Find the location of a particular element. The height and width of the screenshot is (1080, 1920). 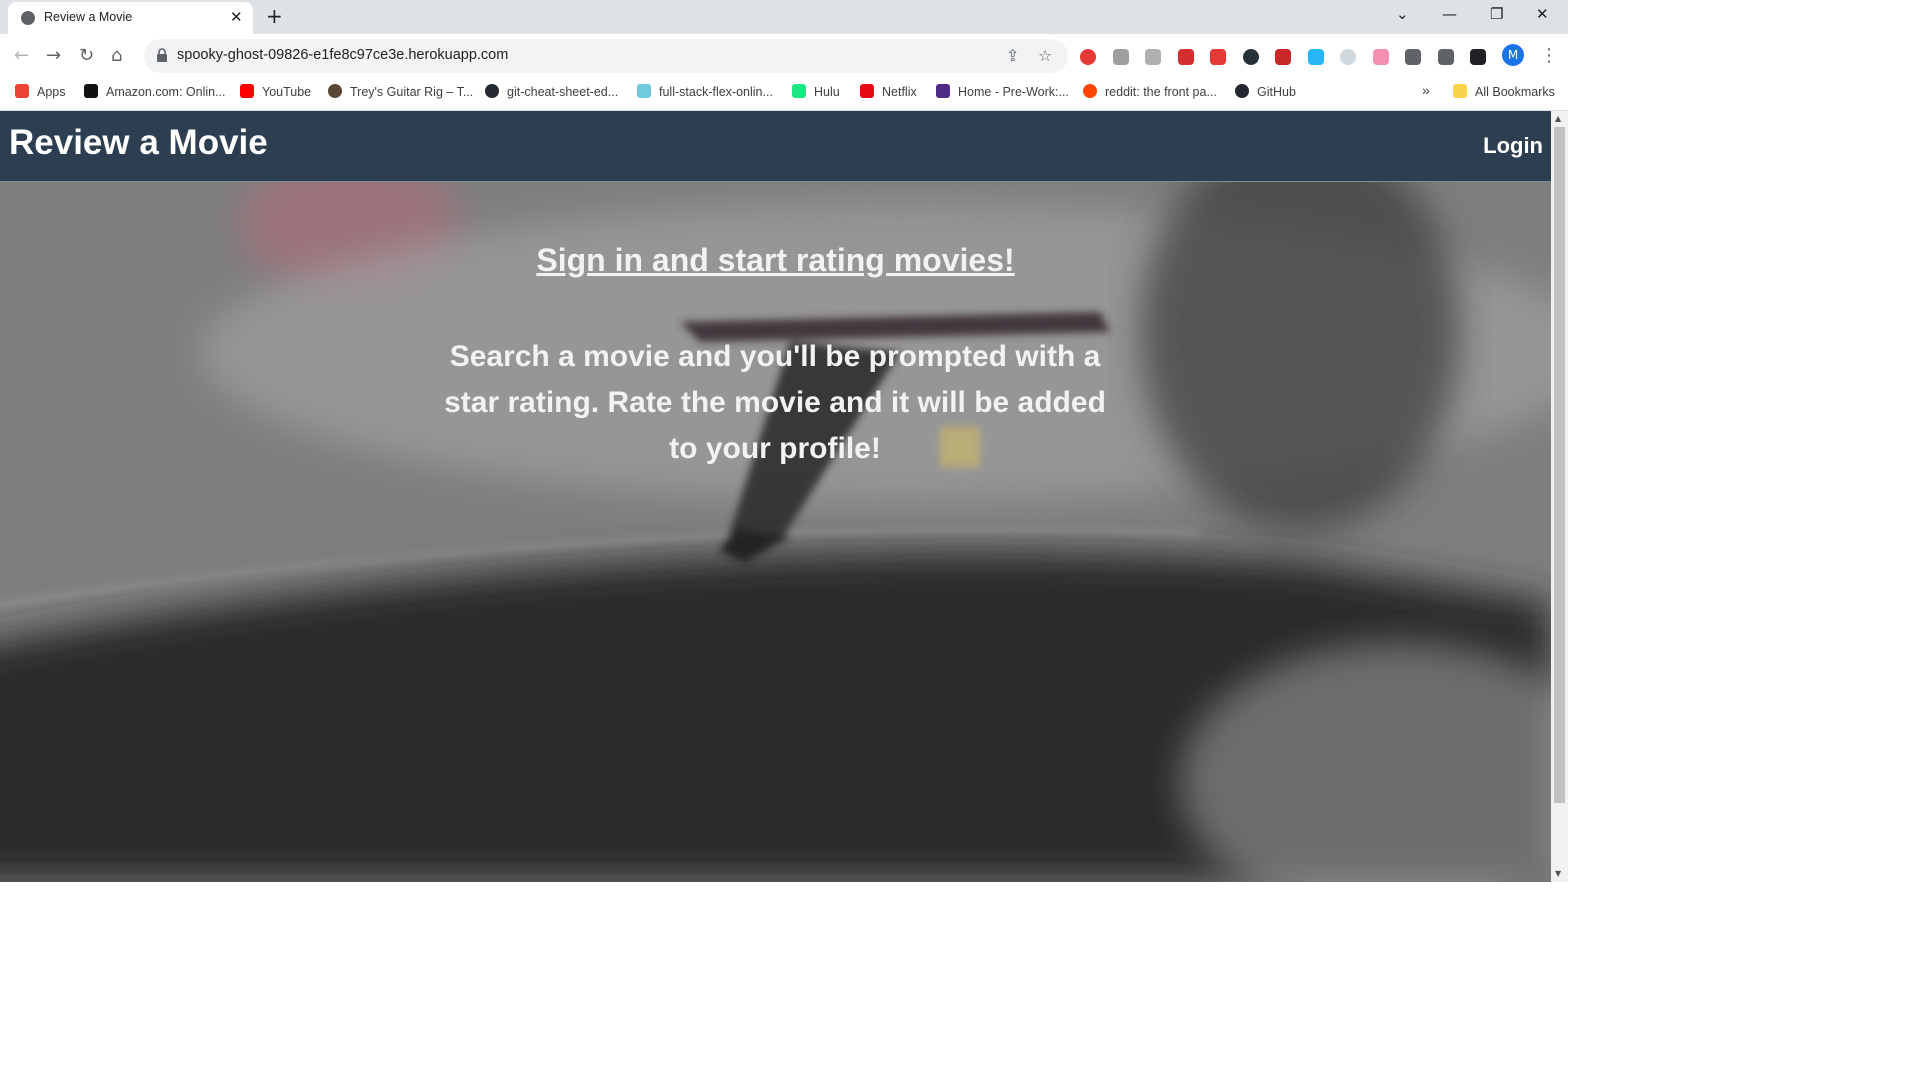

puzzle-icon is located at coordinates (1413, 57).